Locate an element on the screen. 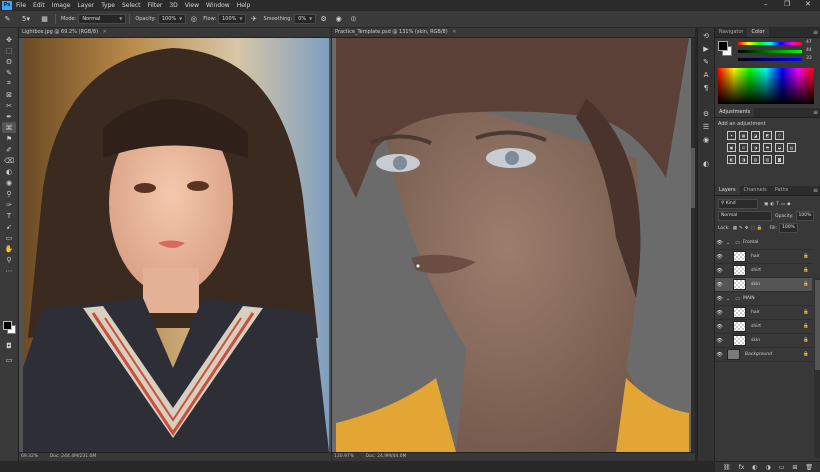  layer-row-background: 👁 Background 🔒 is located at coordinates (763, 355).